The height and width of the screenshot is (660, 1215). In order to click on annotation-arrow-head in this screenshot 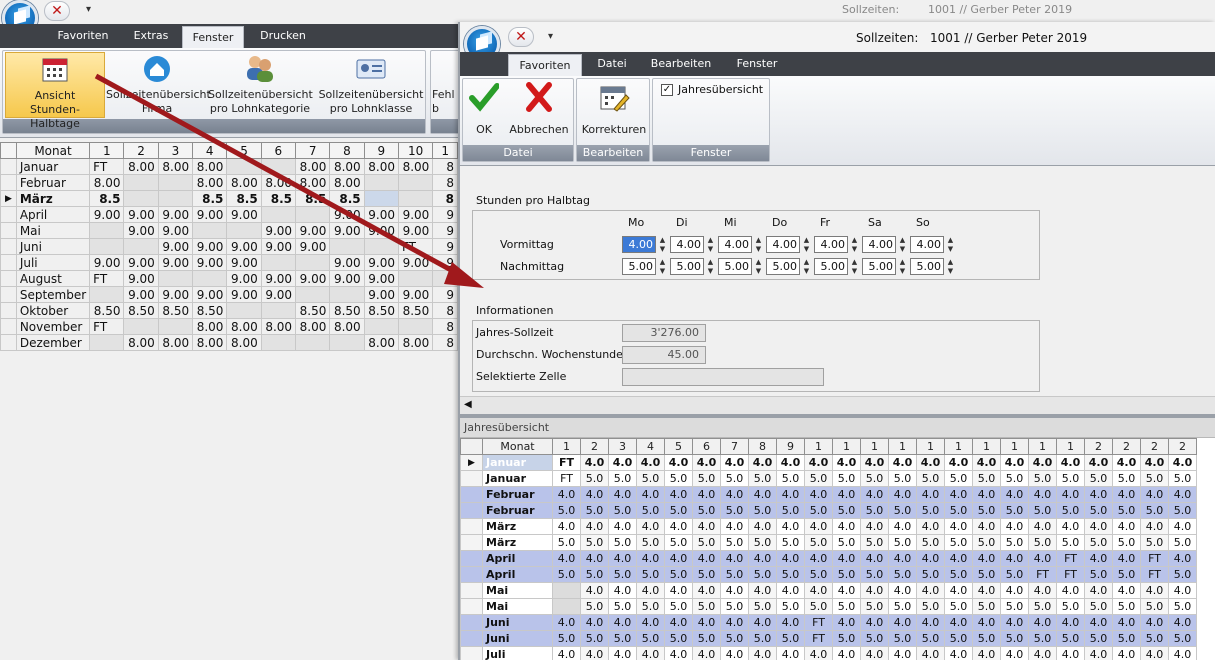, I will do `click(464, 275)`.